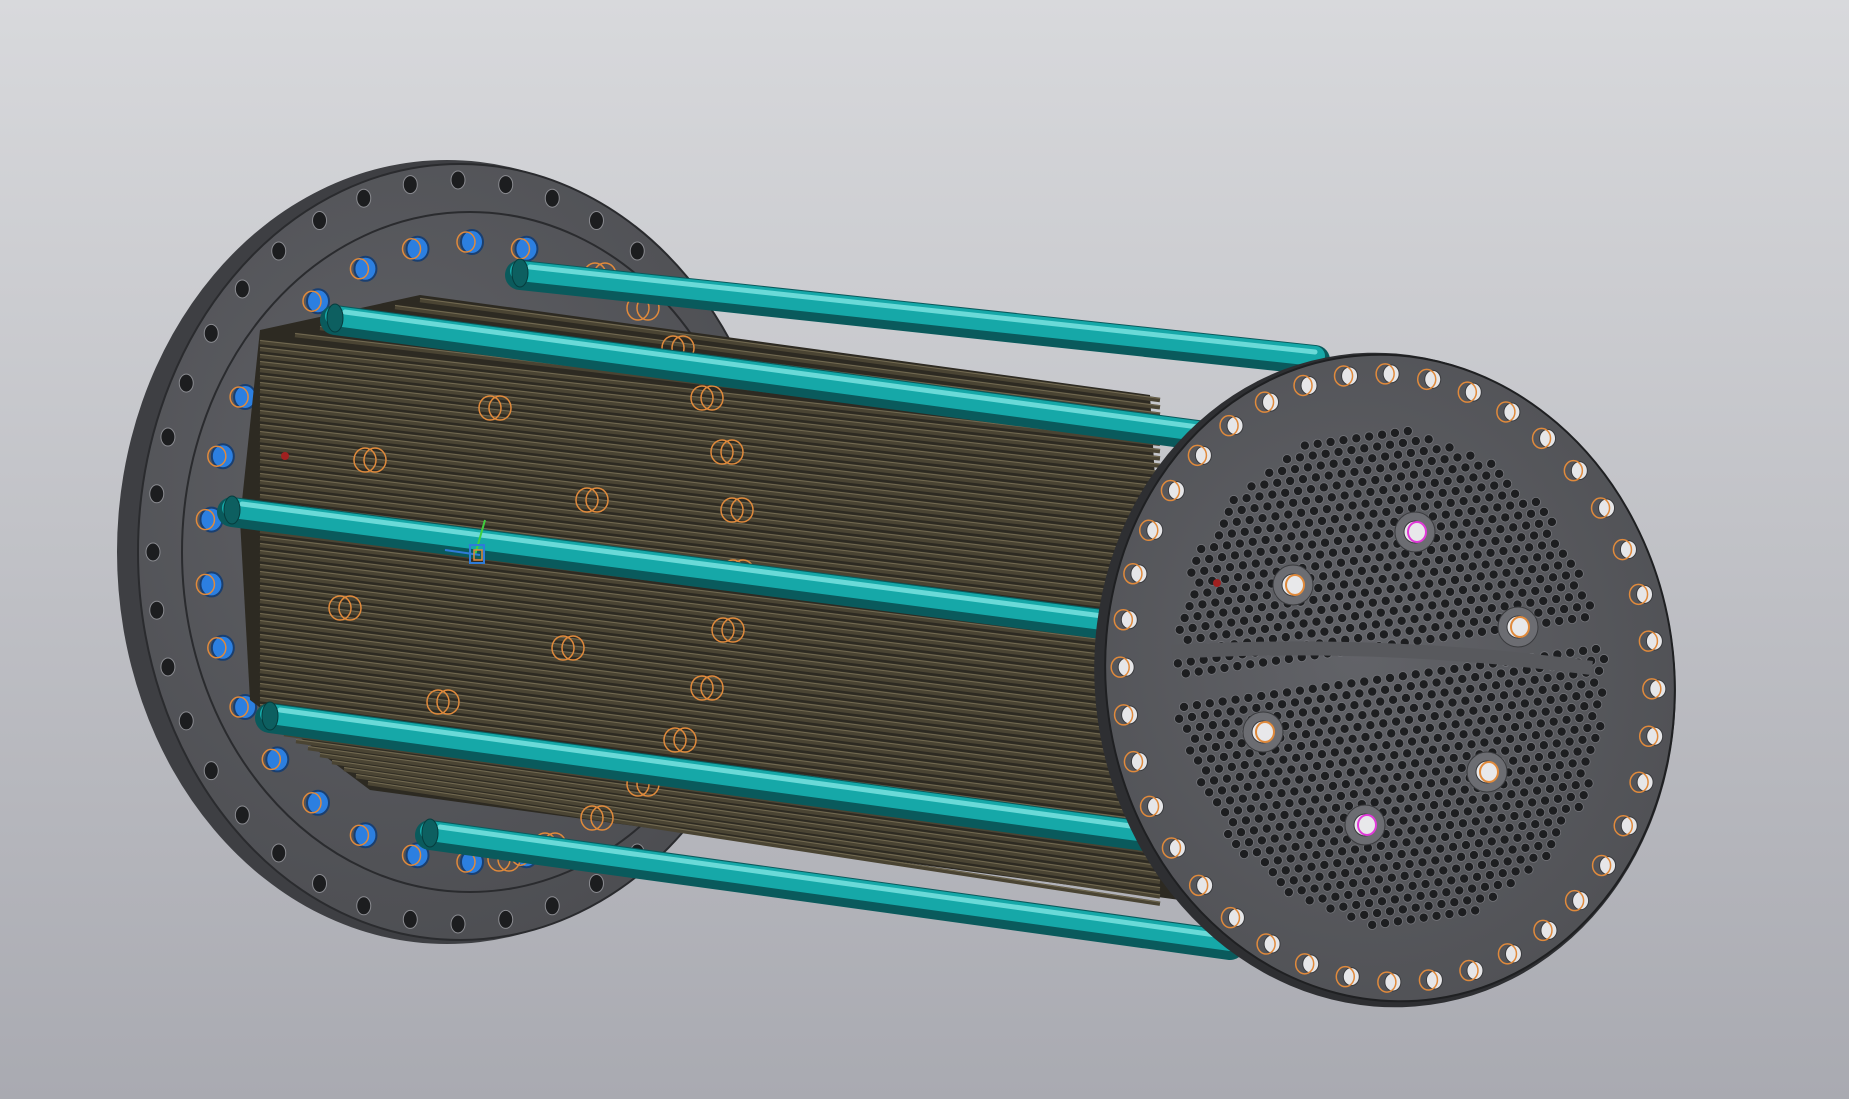 The width and height of the screenshot is (1849, 1099). What do you see at coordinates (285, 456) in the screenshot?
I see `point-marker-rear` at bounding box center [285, 456].